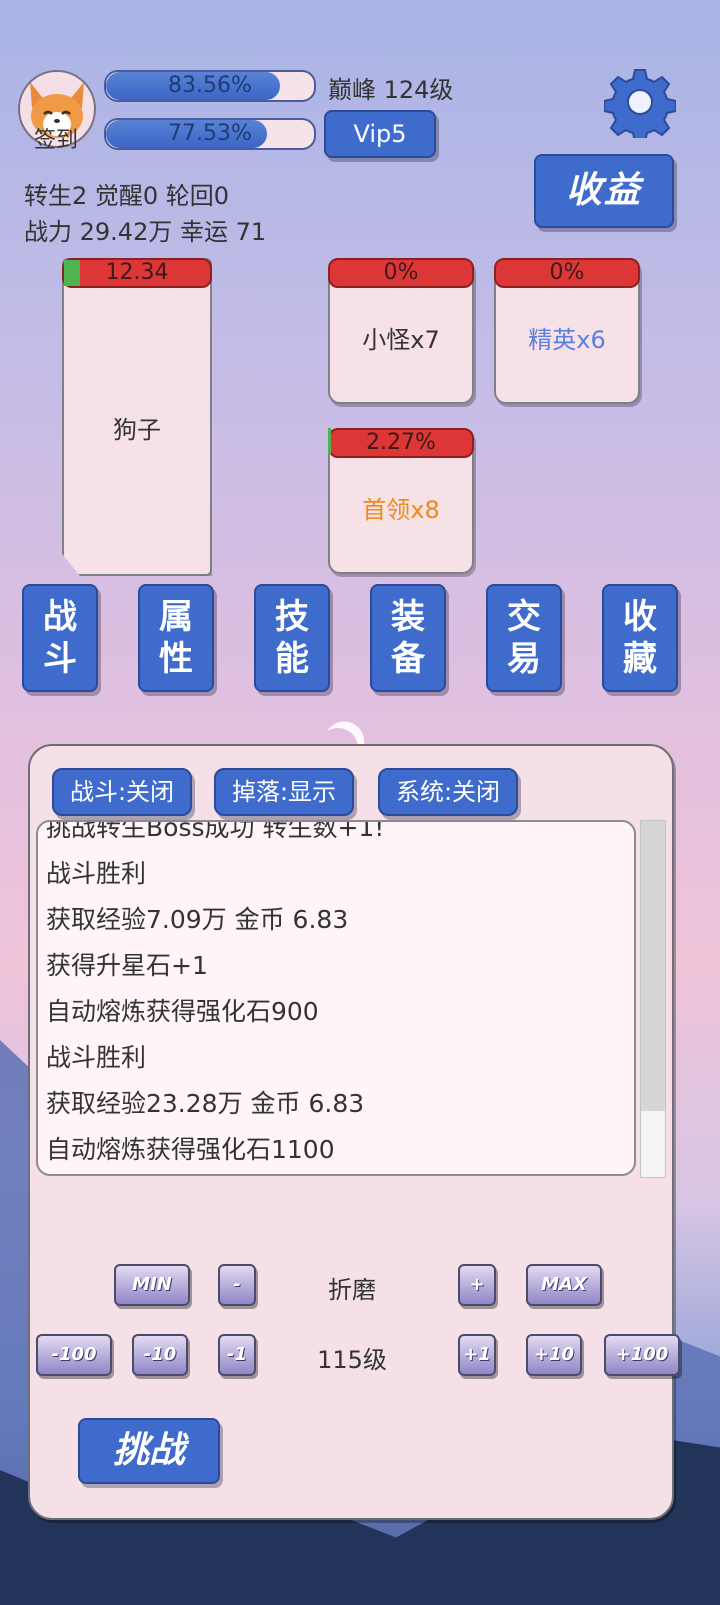  Describe the element at coordinates (380, 134) in the screenshot. I see `vip-button: Vip5` at that location.